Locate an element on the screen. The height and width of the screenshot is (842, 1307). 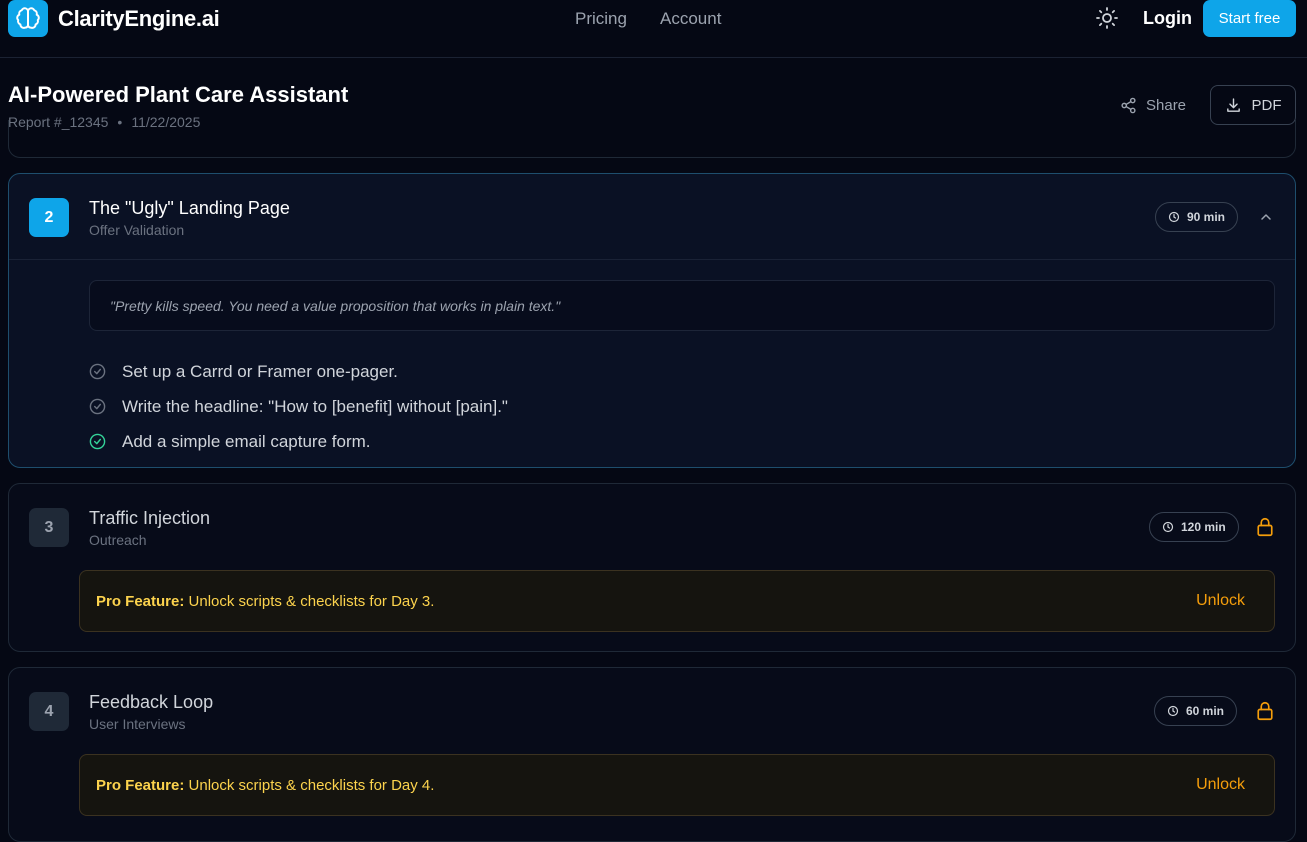
duration-badge: 90 min is located at coordinates (1197, 217).